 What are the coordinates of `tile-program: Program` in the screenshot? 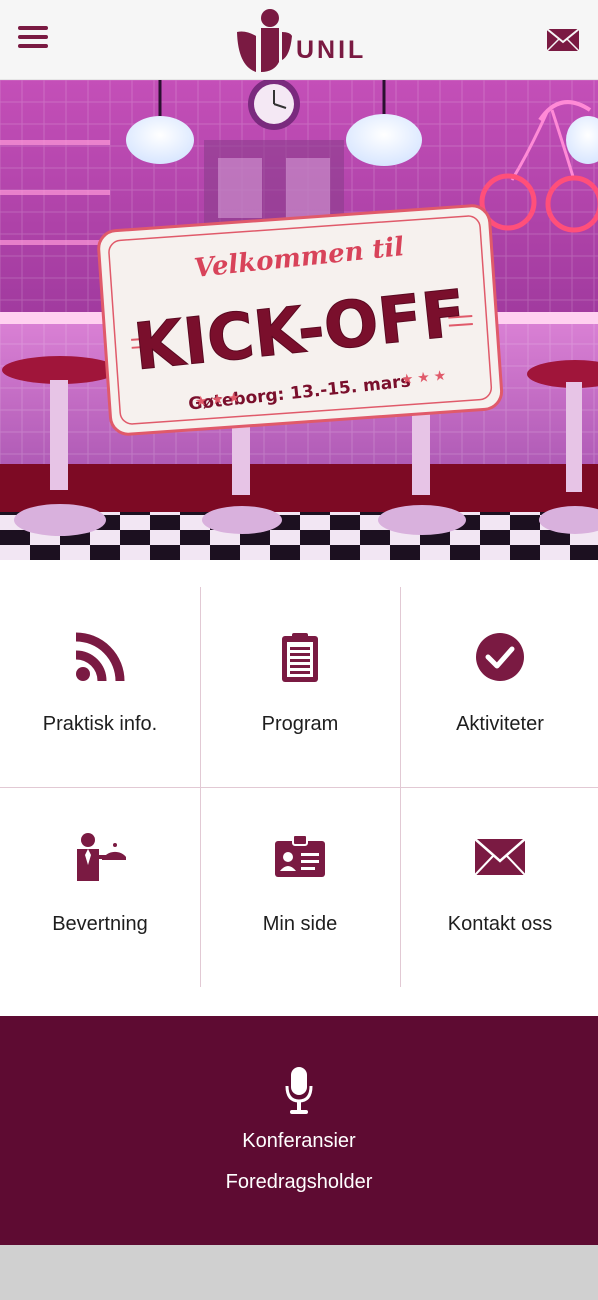 It's located at (300, 687).